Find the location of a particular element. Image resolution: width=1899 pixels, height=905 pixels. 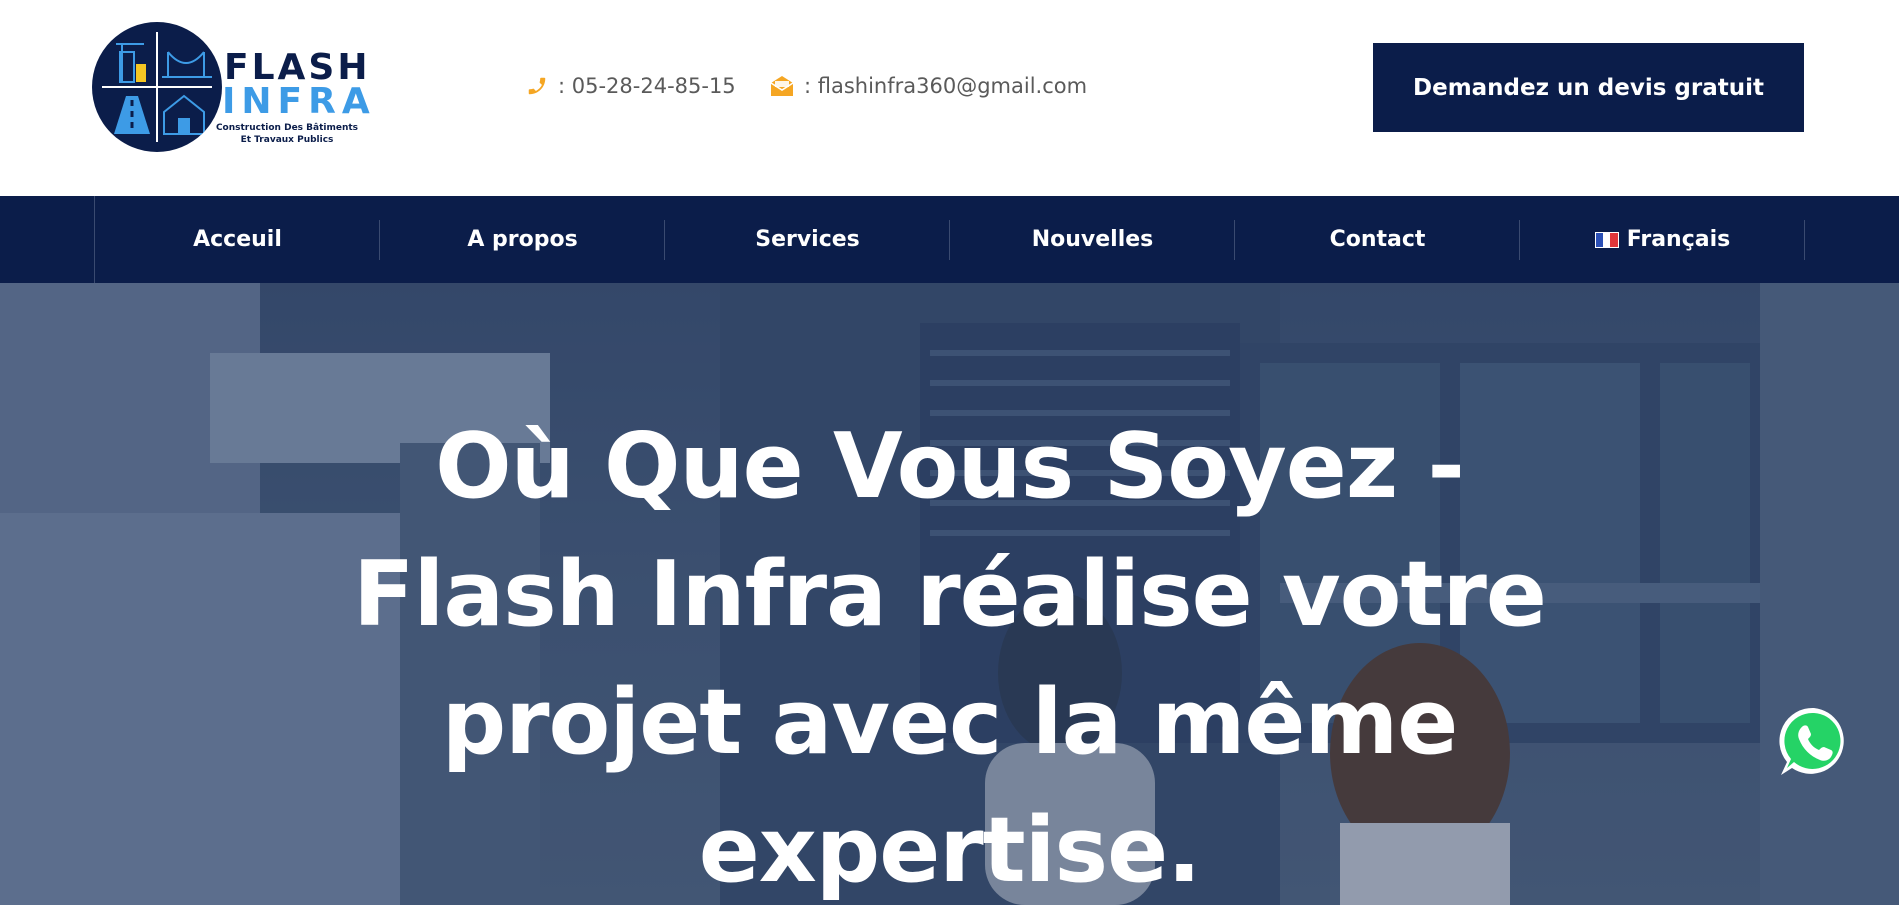

email-contact: : flashinfra360@gmail.com is located at coordinates (928, 86).